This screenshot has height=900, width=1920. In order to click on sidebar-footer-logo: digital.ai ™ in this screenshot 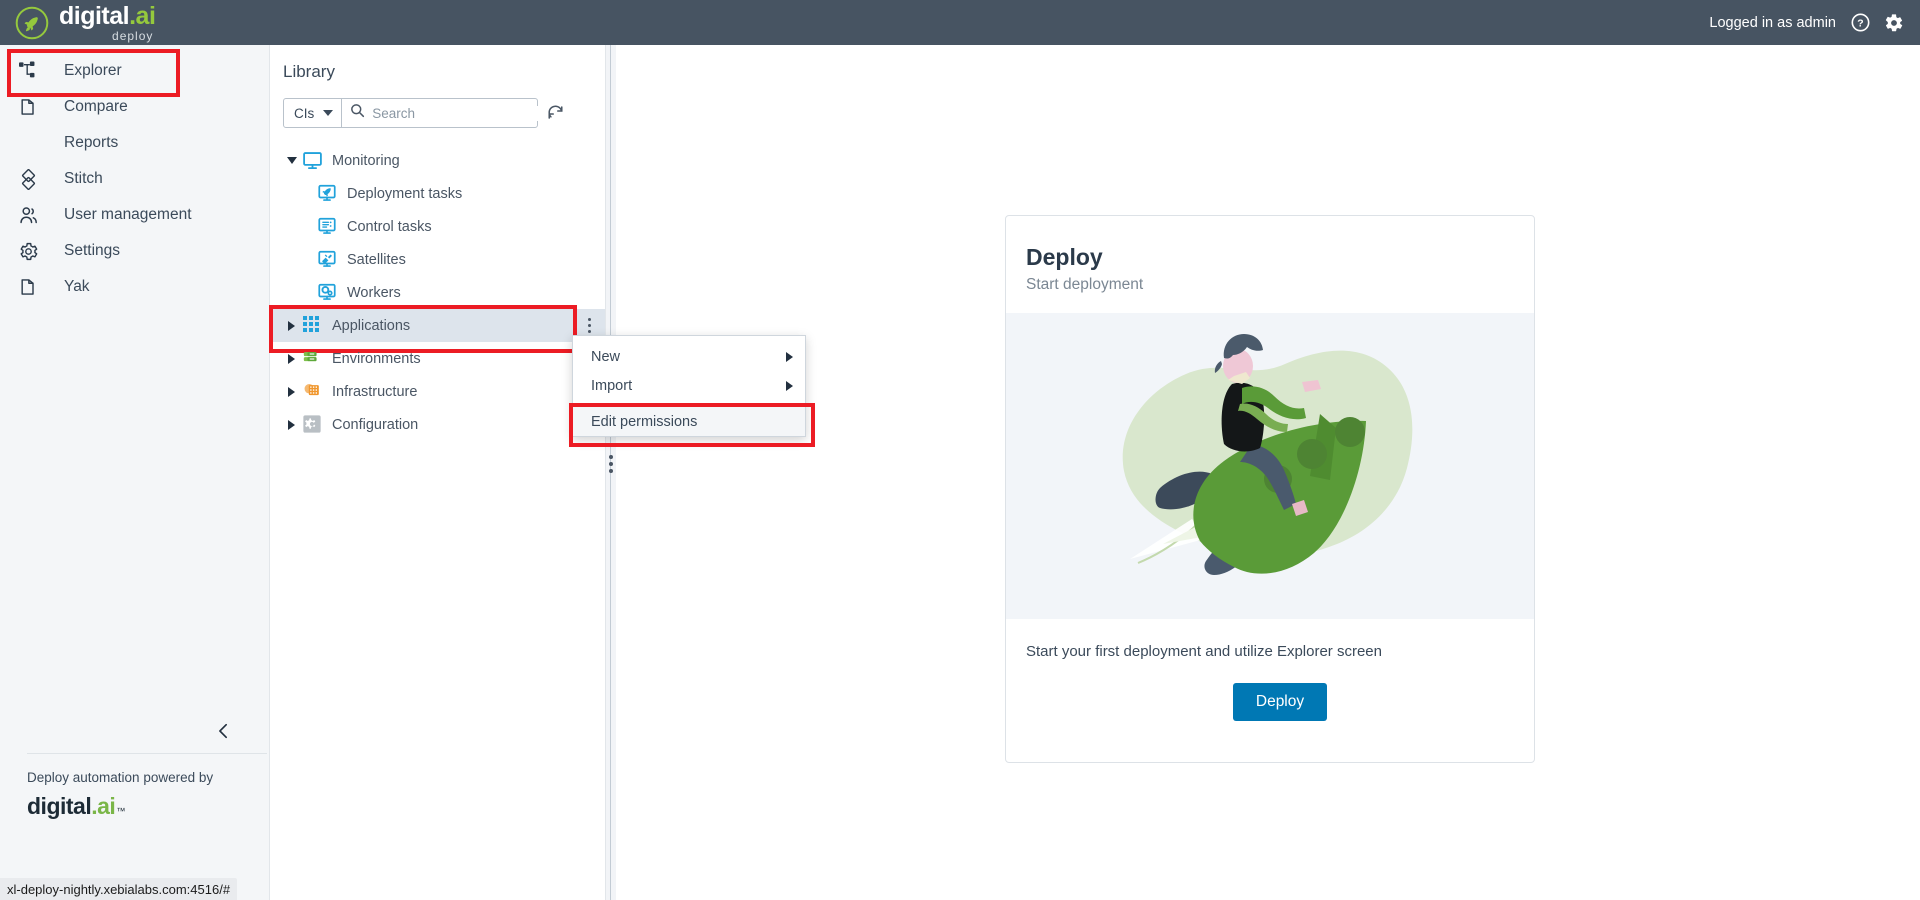, I will do `click(76, 806)`.